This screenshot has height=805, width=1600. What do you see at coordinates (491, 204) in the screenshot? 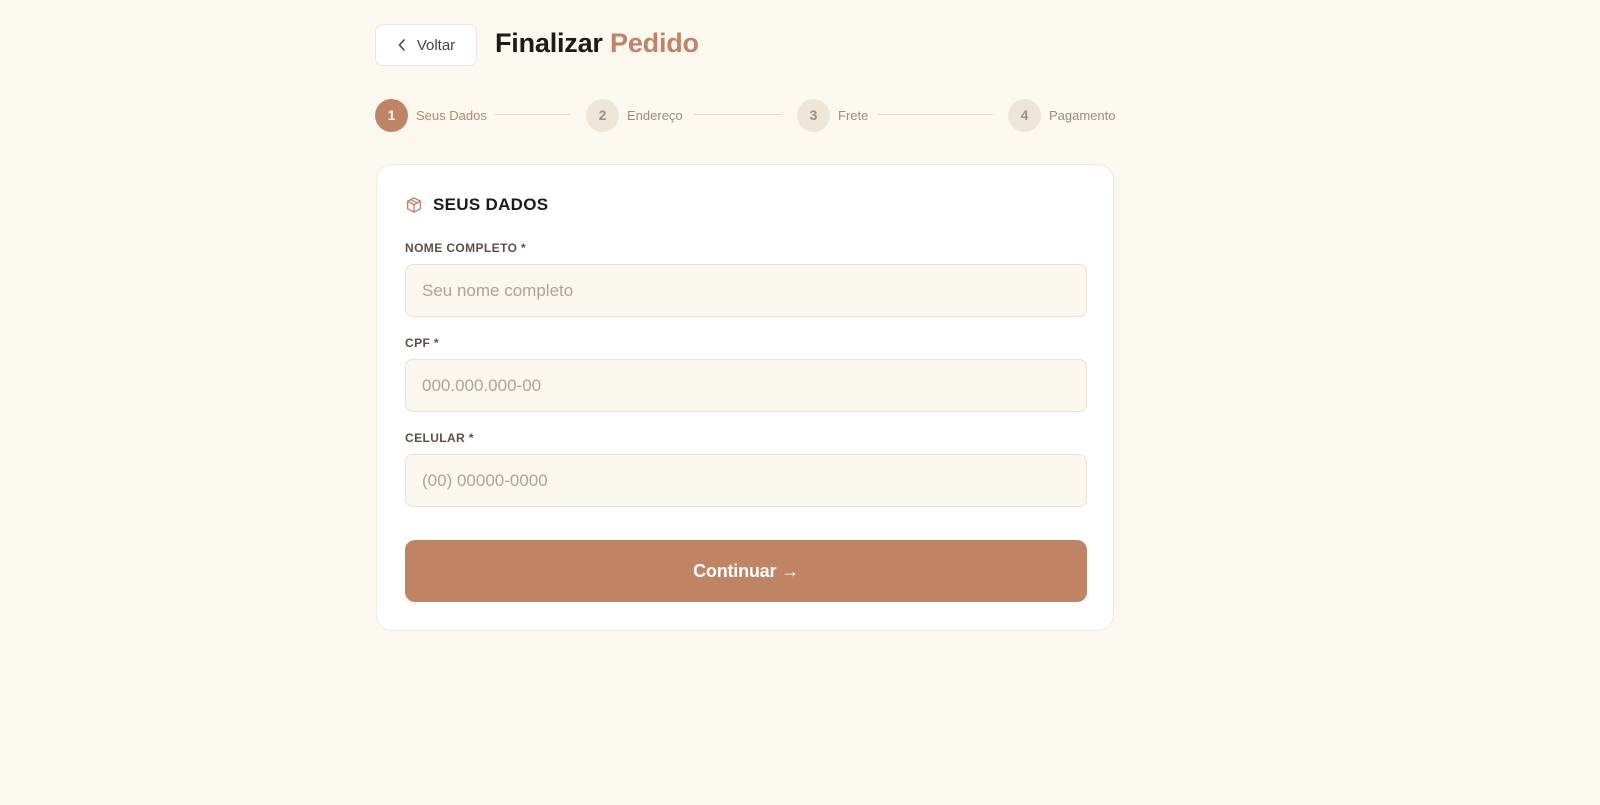
I see `section-title: SEUS DADOS` at bounding box center [491, 204].